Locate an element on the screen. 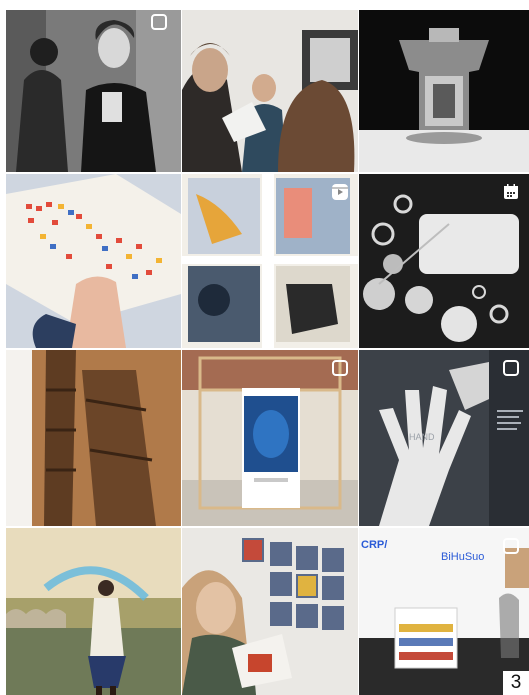 The height and width of the screenshot is (695, 529). post-tile: CRP/ BiHuSuo is located at coordinates (444, 611).